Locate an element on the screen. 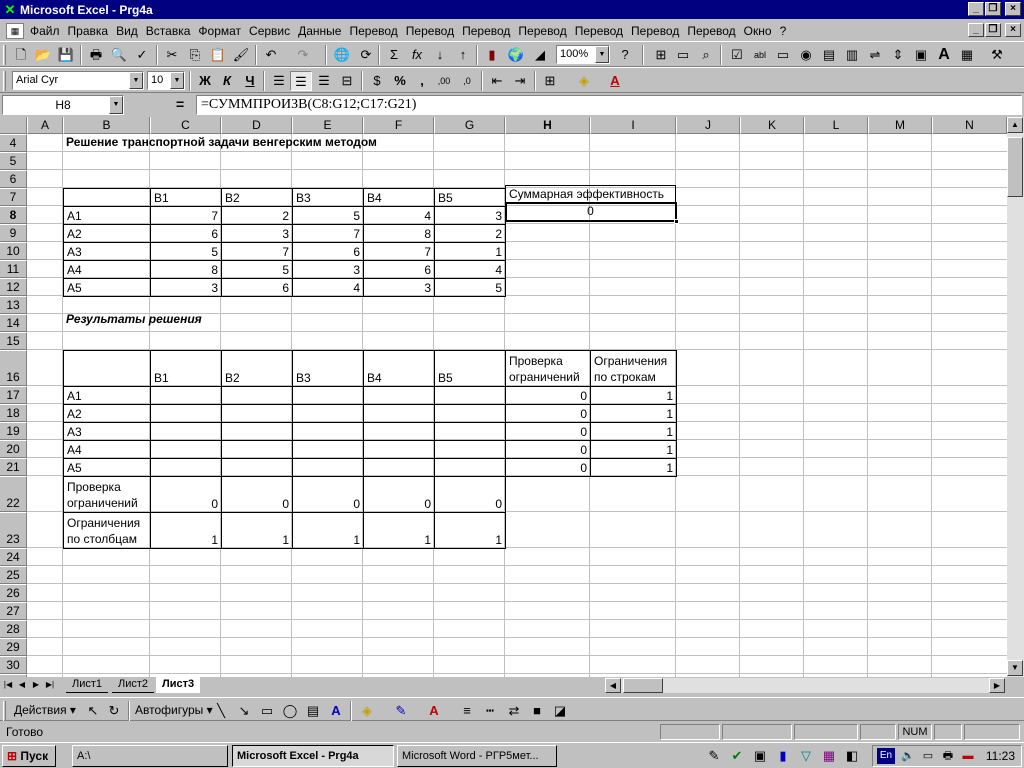 The width and height of the screenshot is (1024, 768). autosum-icon: Σ is located at coordinates (394, 55).